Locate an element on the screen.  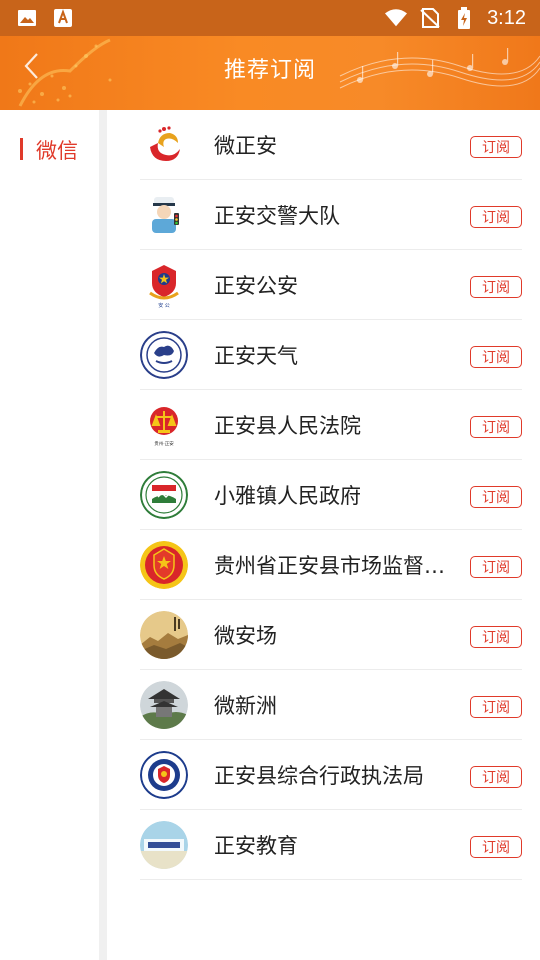
wei-zhengan-logo-icon is located at coordinates (164, 144).